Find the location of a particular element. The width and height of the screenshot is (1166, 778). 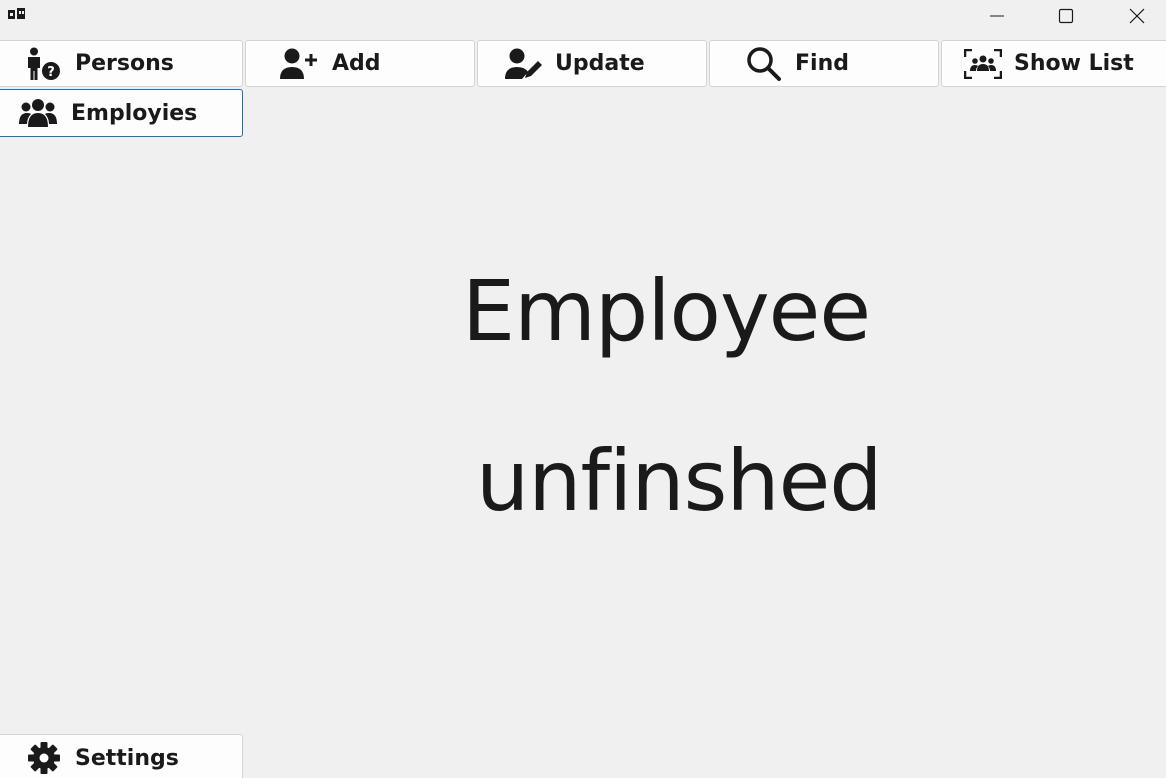

find-button: Find is located at coordinates (824, 63).